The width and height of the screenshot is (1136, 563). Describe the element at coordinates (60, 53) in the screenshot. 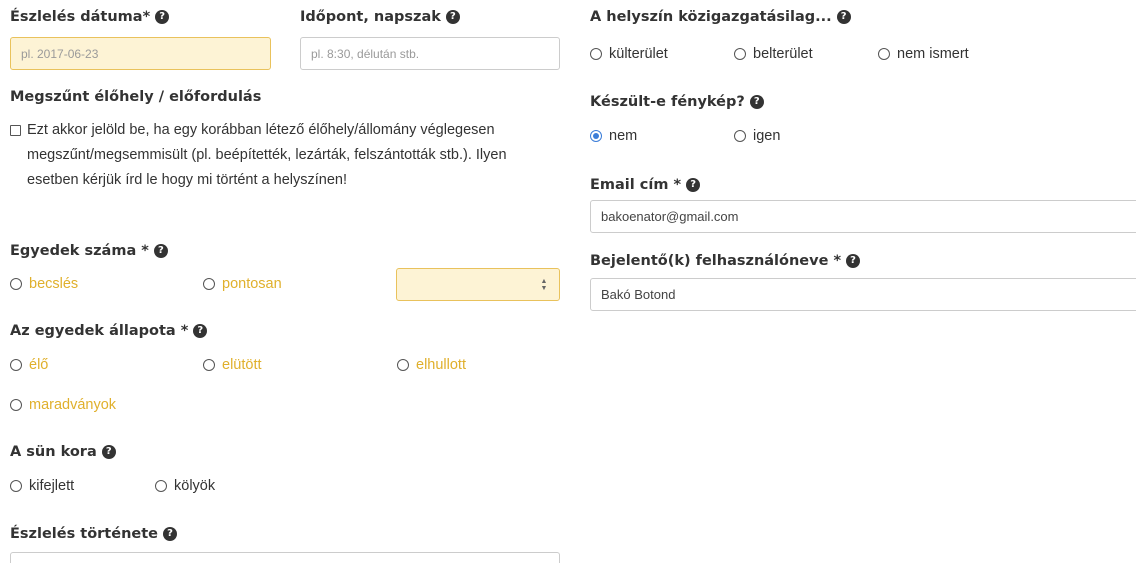

I see `date-placeholder: pl. 2017-06-23` at that location.